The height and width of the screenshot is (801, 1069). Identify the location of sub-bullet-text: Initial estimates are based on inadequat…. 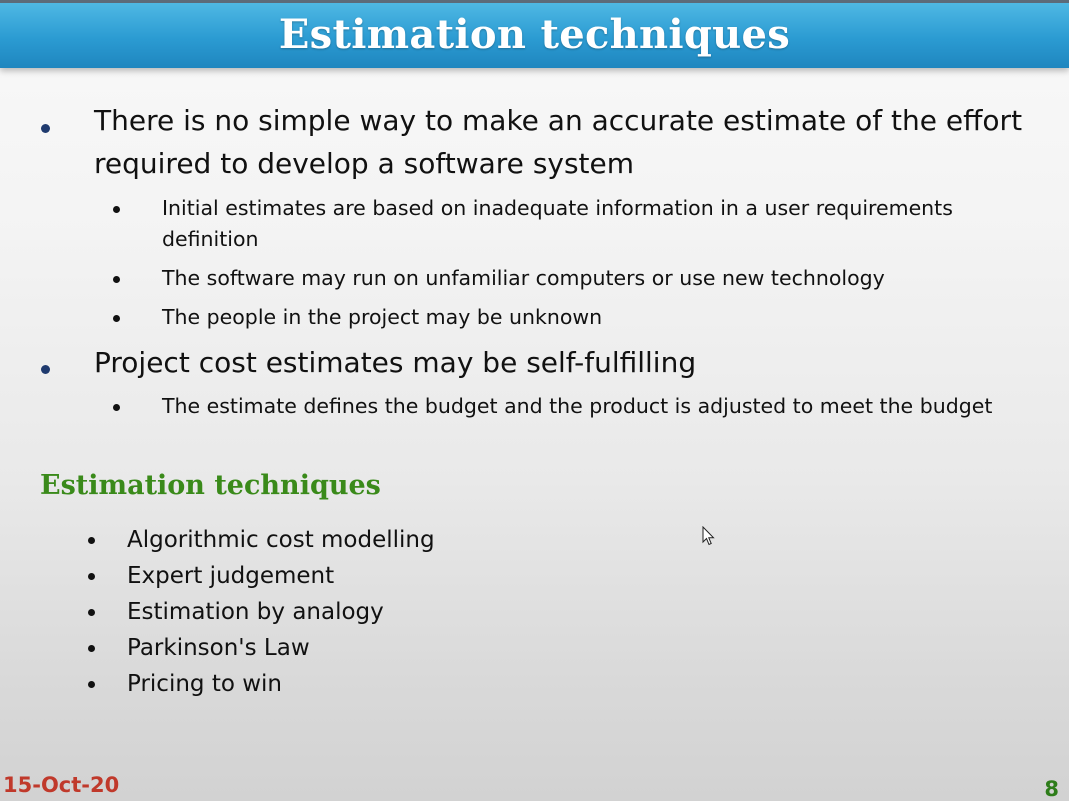
(557, 223).